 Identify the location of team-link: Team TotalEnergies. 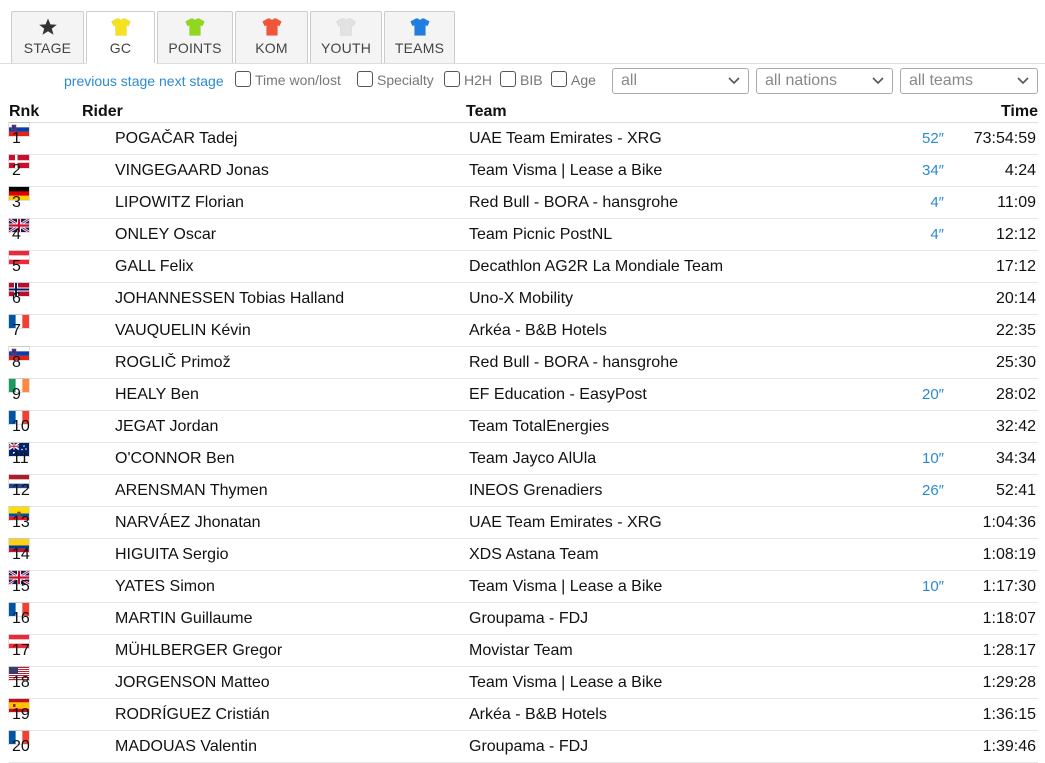
(539, 427).